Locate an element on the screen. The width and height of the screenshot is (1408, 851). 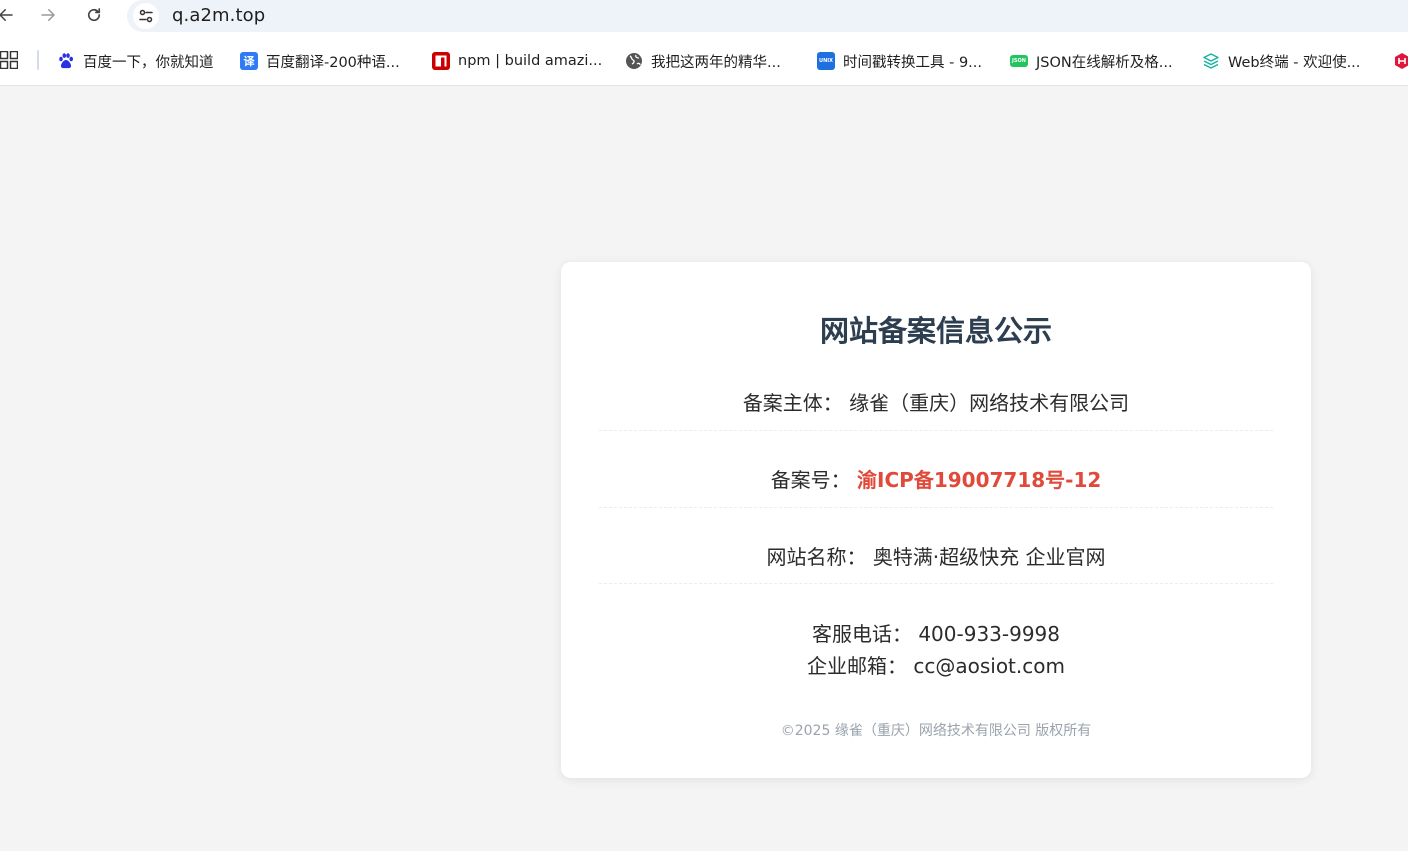
address-bar: q.a2m.top is located at coordinates (767, 16).